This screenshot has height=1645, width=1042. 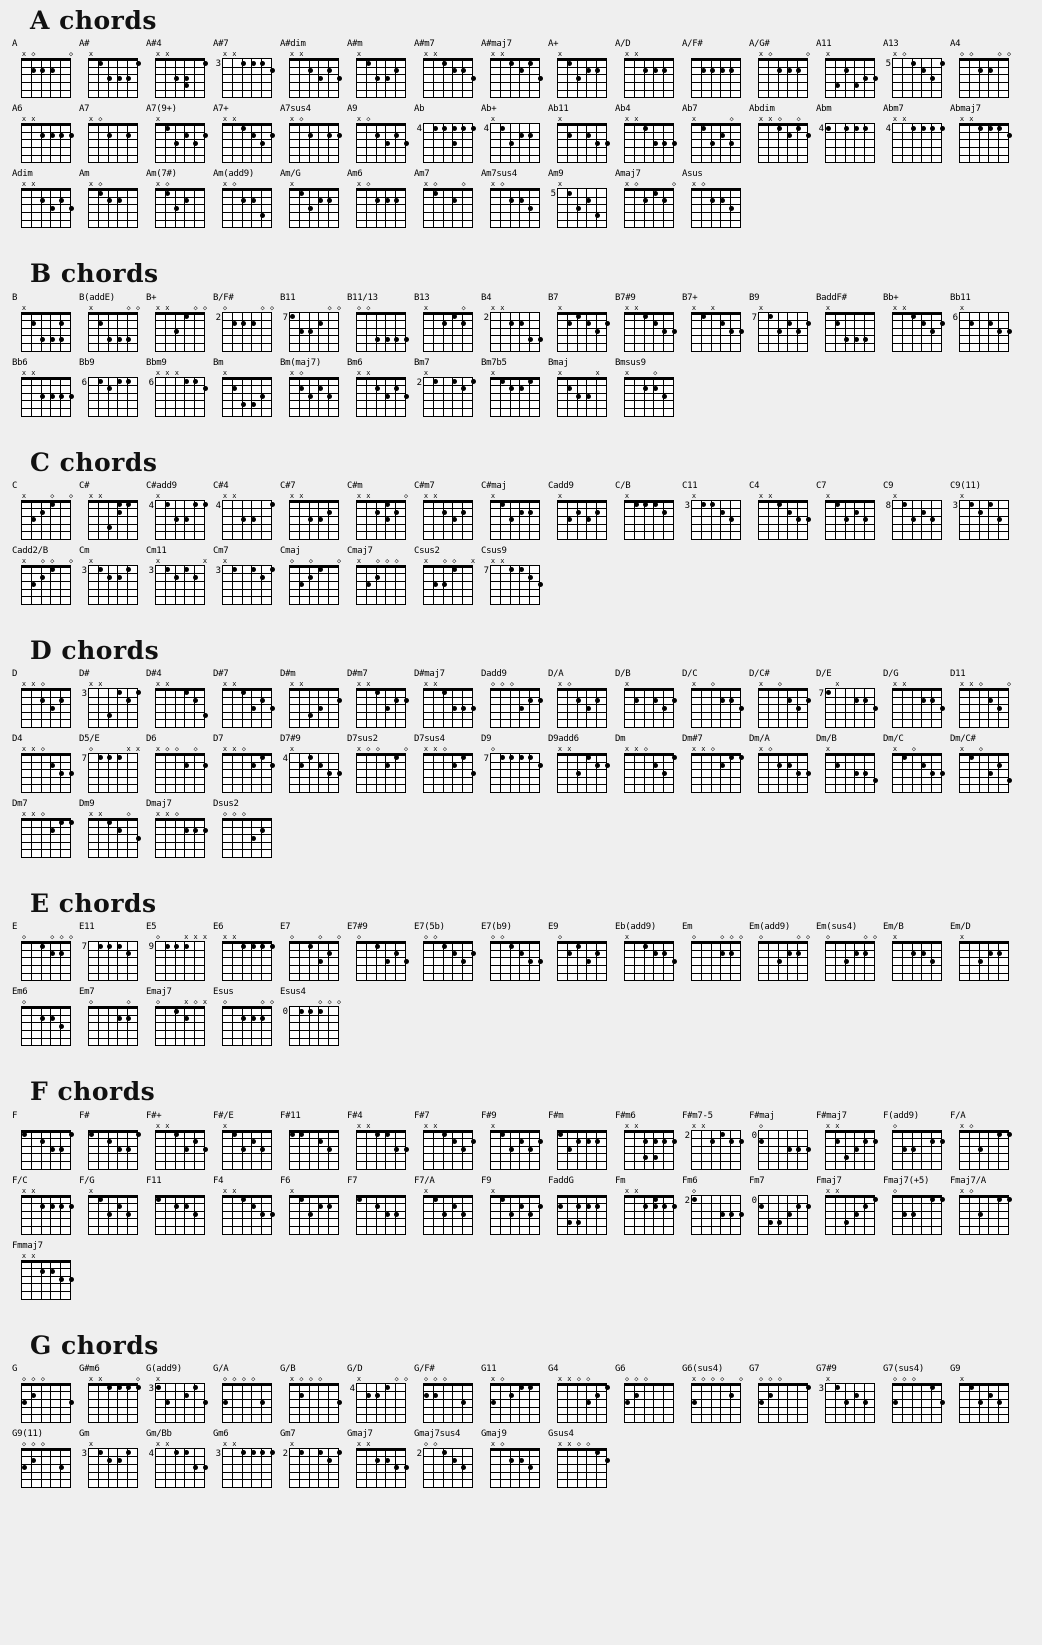 I want to click on chord-cell: G0◇◇◇, so click(x=45, y=1397).